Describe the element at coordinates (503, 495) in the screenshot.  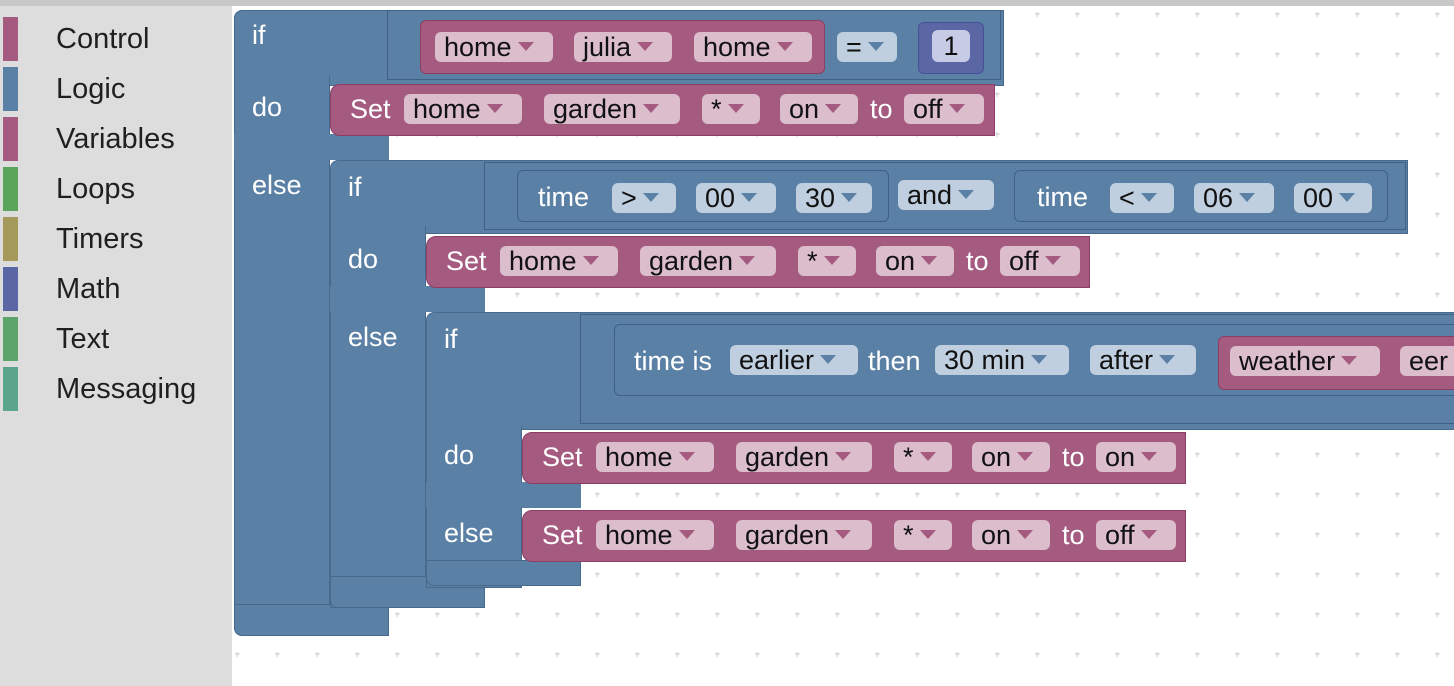
I see `if-block-inner-else-arm` at that location.